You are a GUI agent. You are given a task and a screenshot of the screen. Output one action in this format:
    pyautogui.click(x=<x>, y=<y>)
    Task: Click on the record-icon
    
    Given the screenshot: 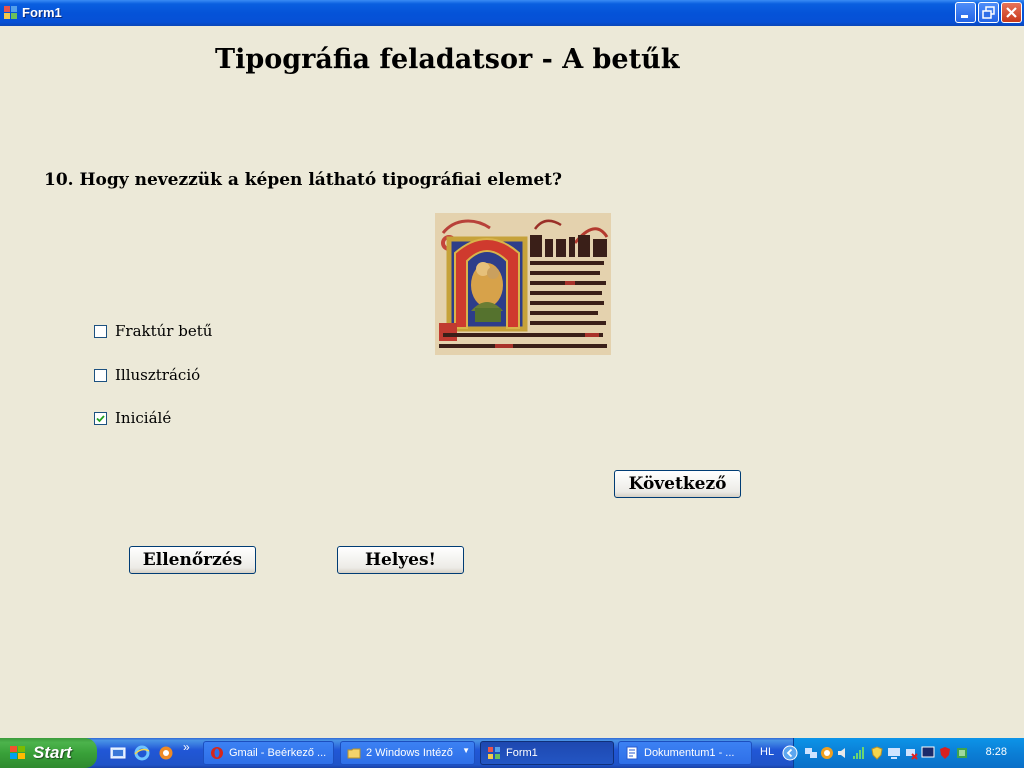 What is the action you would take?
    pyautogui.click(x=827, y=753)
    